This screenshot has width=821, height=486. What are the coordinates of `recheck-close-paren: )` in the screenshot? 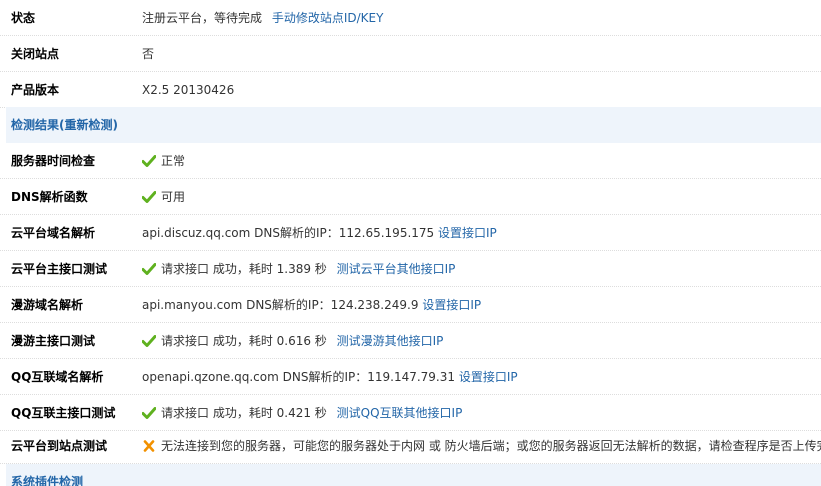 It's located at (115, 125).